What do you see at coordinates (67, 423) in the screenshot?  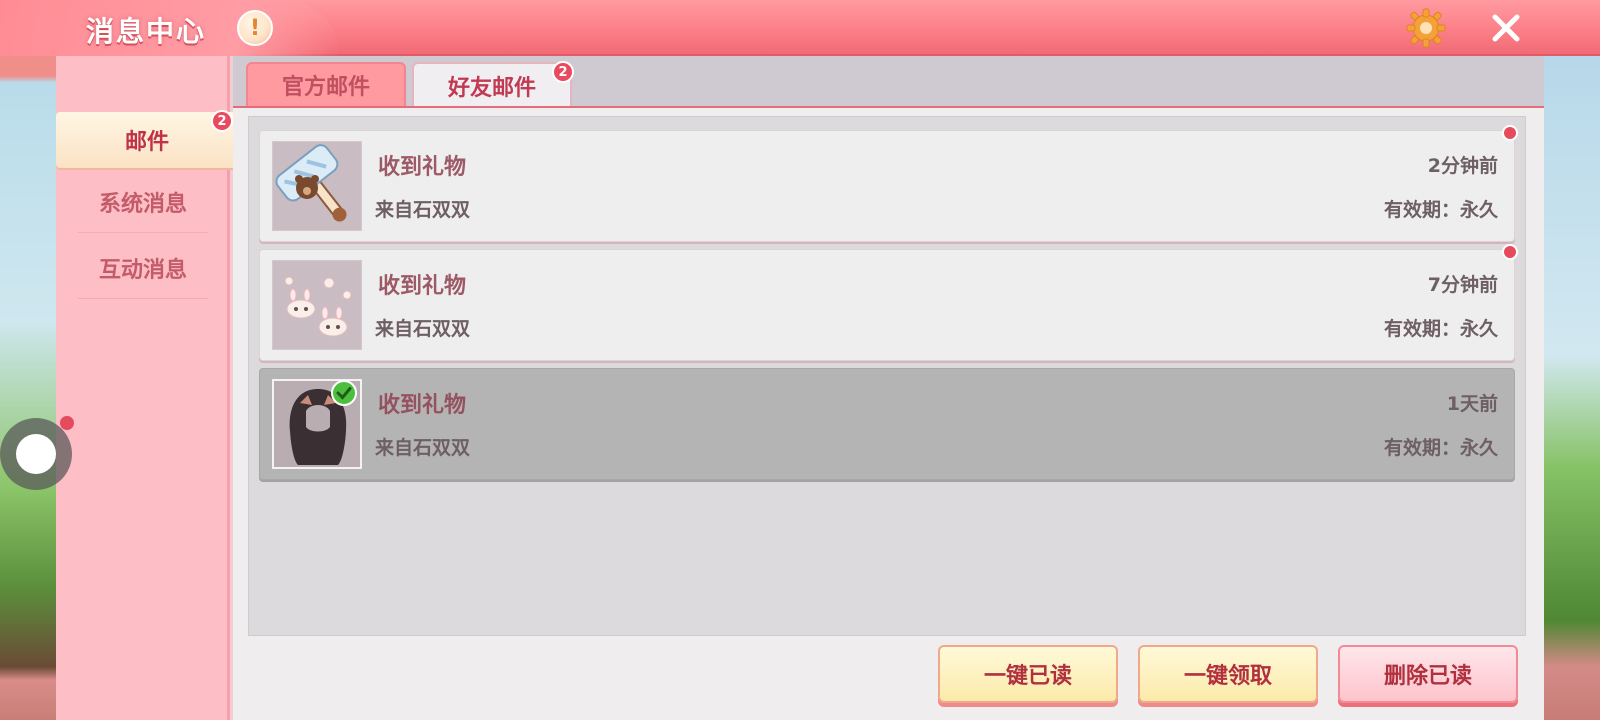 I see `notification-dot` at bounding box center [67, 423].